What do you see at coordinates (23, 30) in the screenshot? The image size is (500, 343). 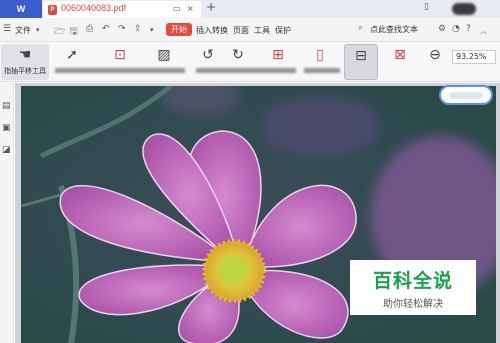 I see `menu-file: 文件` at bounding box center [23, 30].